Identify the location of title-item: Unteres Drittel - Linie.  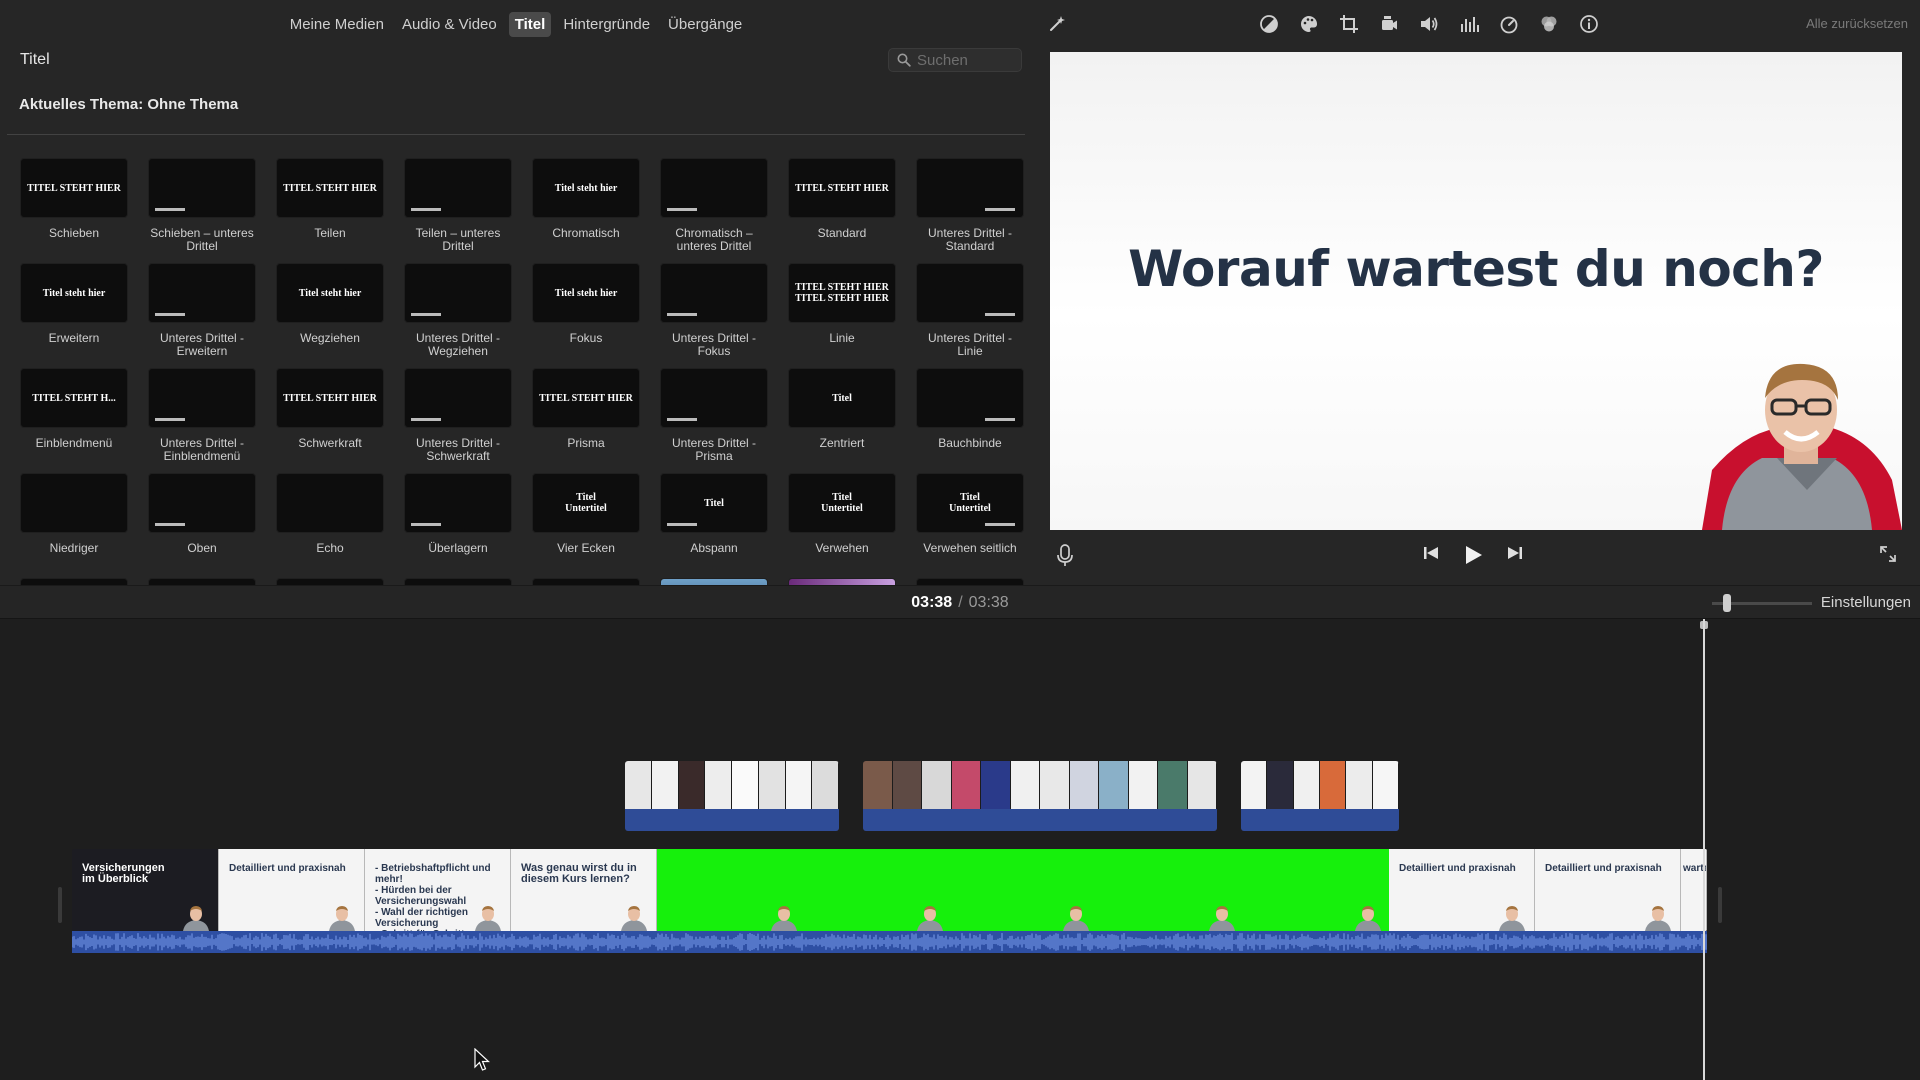
(970, 310).